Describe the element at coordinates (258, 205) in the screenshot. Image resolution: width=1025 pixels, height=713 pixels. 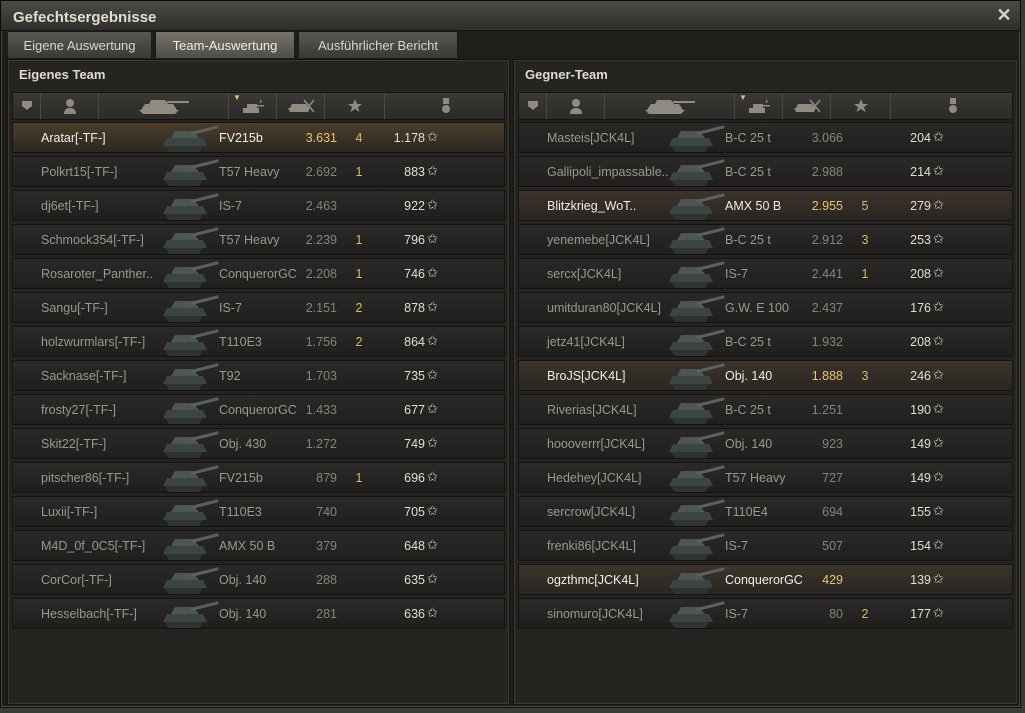
I see `table-row: dj6et[-TF-] IS-7 2.463 922 ✩` at that location.